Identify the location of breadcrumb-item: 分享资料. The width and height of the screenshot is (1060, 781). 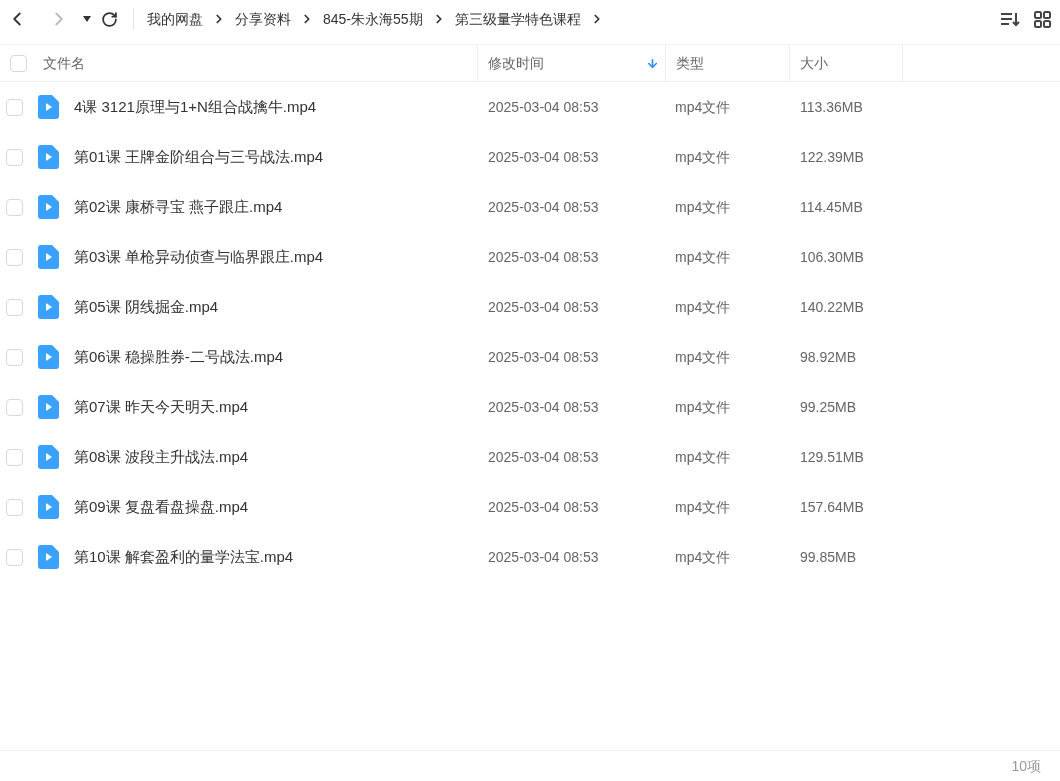
(263, 19).